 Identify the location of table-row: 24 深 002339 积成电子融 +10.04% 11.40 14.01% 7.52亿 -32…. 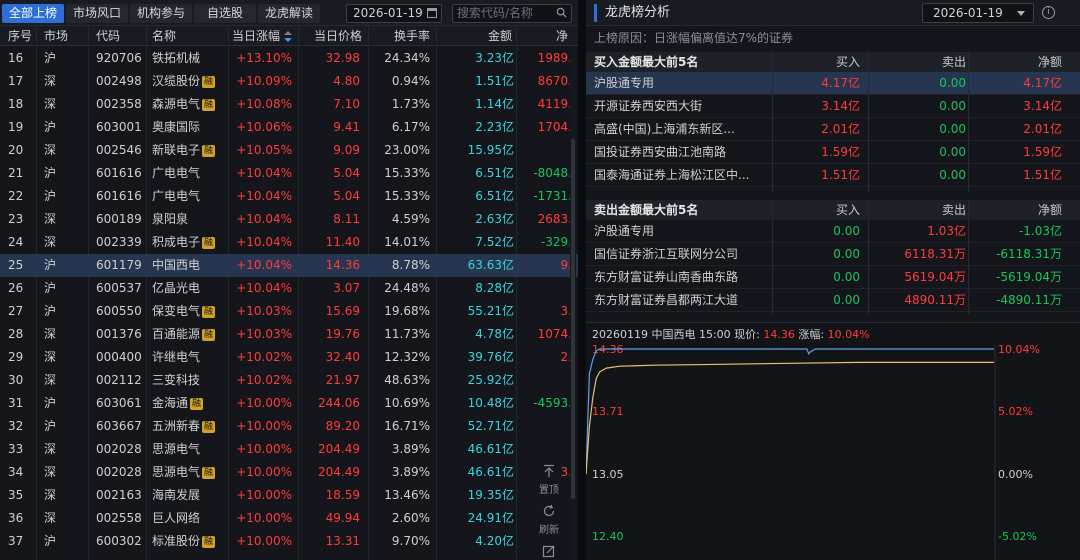
(289, 242).